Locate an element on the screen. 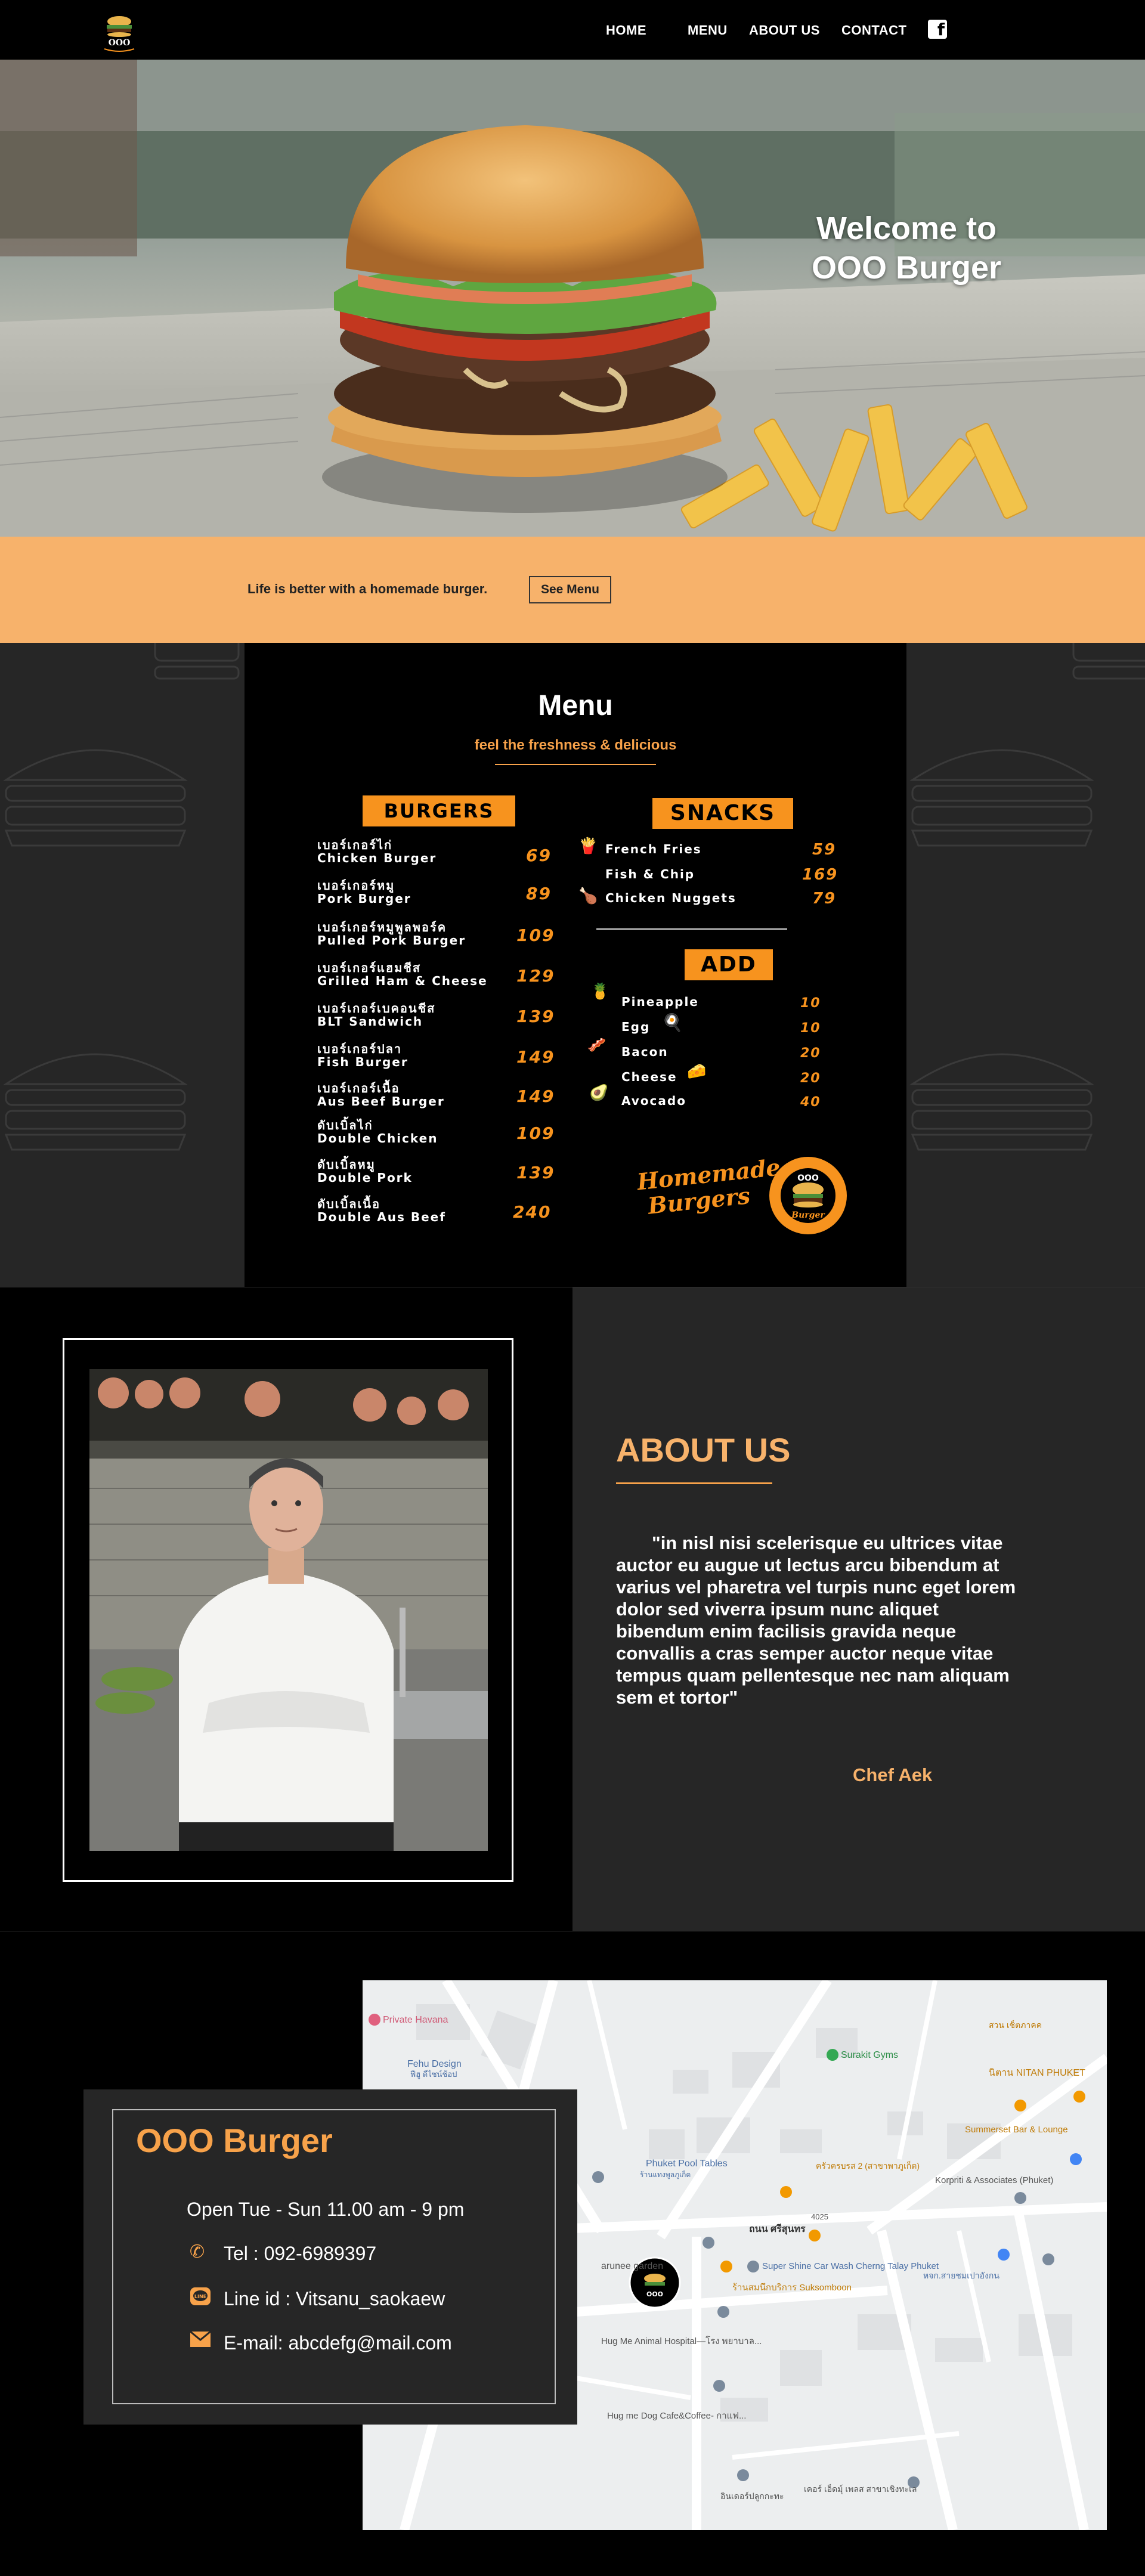  menu-item-name: Pork Burger is located at coordinates (364, 898).